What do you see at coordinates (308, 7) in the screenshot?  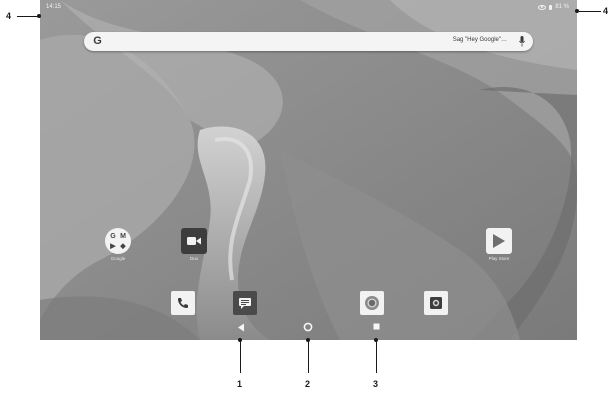 I see `status-bar: 14:15 81 %` at bounding box center [308, 7].